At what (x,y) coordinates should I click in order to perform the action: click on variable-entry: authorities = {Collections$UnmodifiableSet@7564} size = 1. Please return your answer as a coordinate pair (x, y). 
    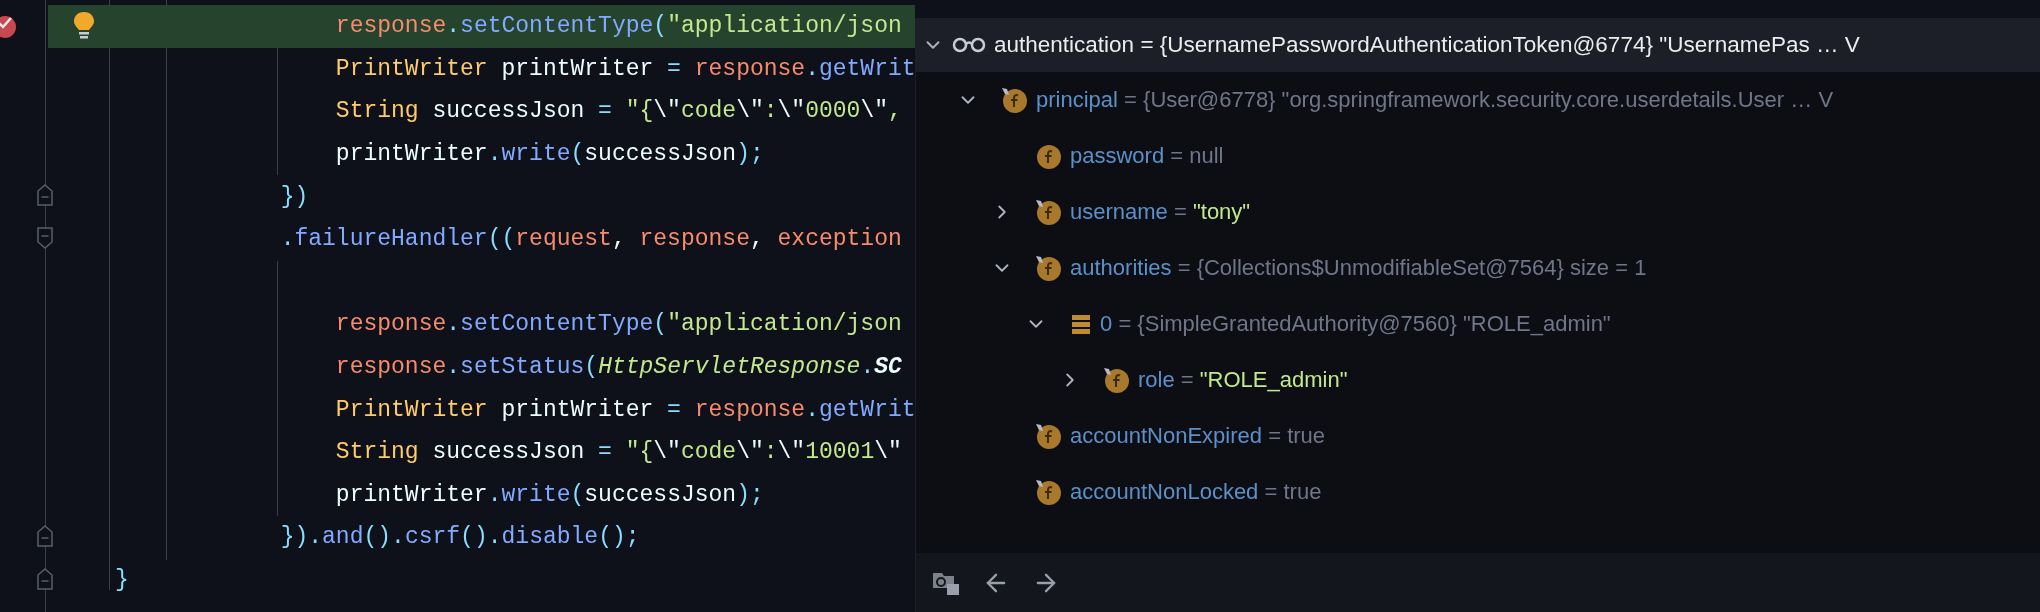
    Looking at the image, I should click on (1358, 268).